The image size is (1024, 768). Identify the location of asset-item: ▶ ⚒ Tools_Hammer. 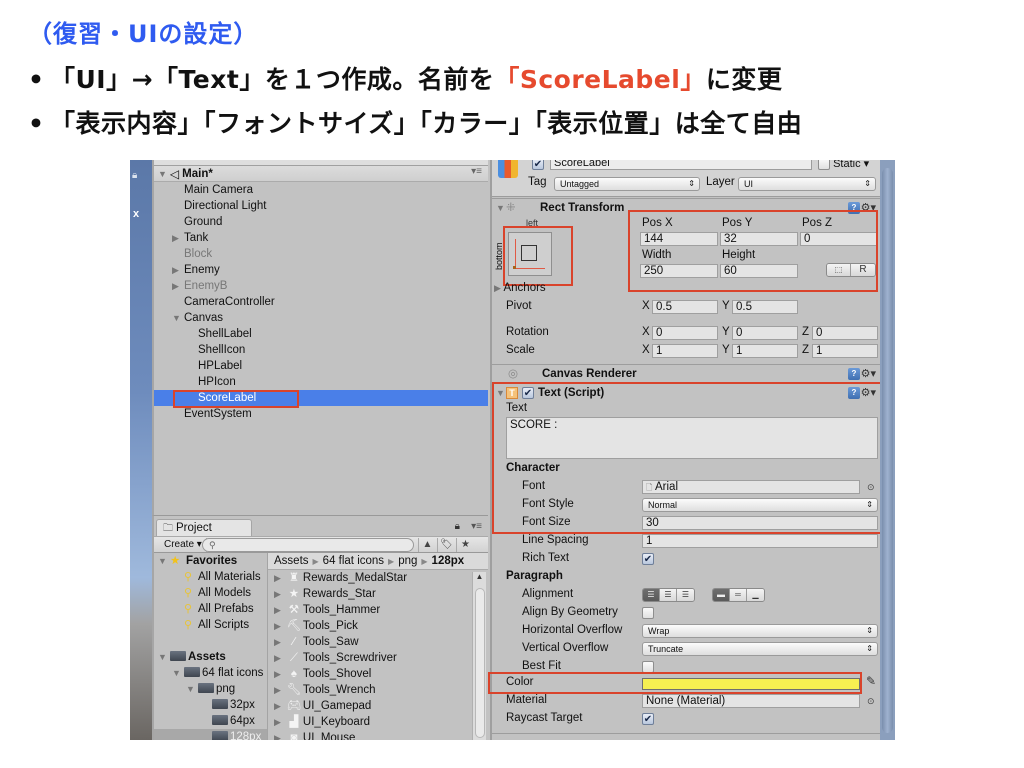
(378, 610).